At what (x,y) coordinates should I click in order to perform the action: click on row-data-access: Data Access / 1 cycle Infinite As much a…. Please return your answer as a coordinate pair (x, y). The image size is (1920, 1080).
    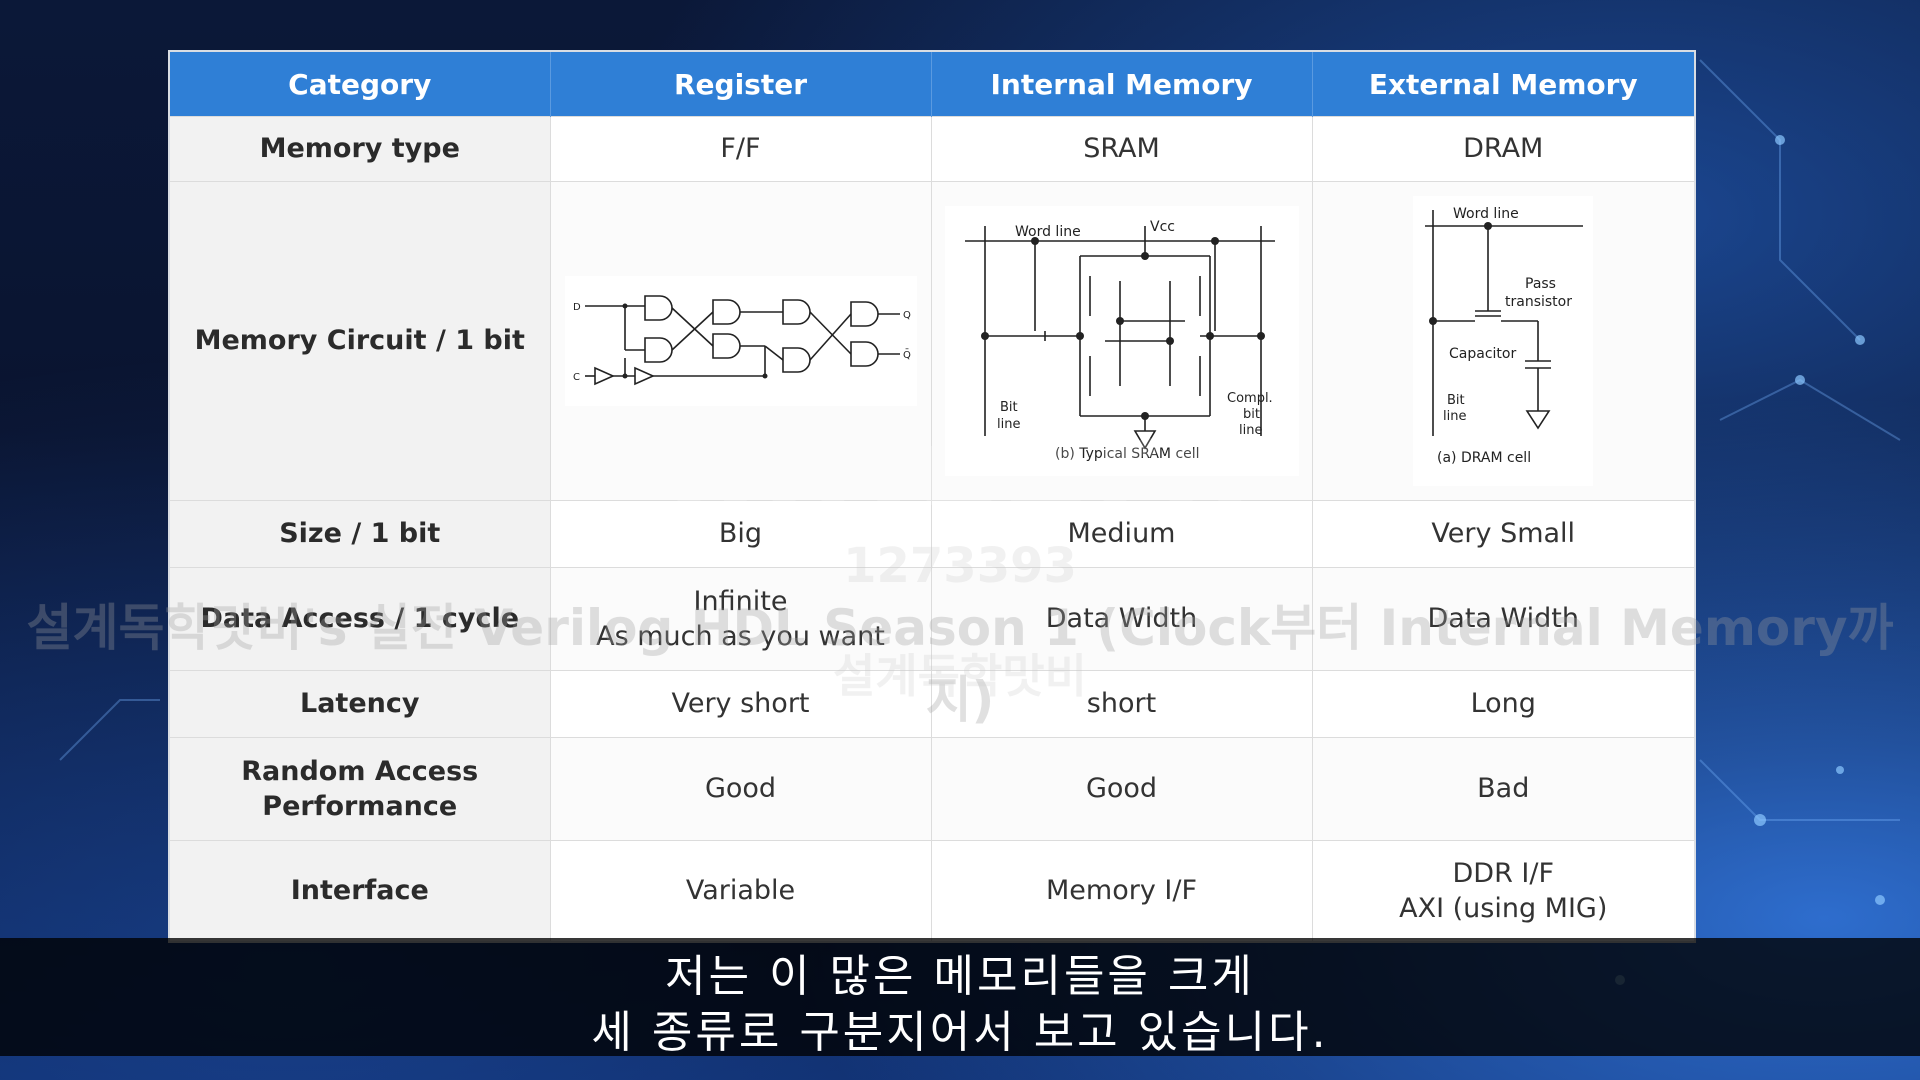
    Looking at the image, I should click on (932, 619).